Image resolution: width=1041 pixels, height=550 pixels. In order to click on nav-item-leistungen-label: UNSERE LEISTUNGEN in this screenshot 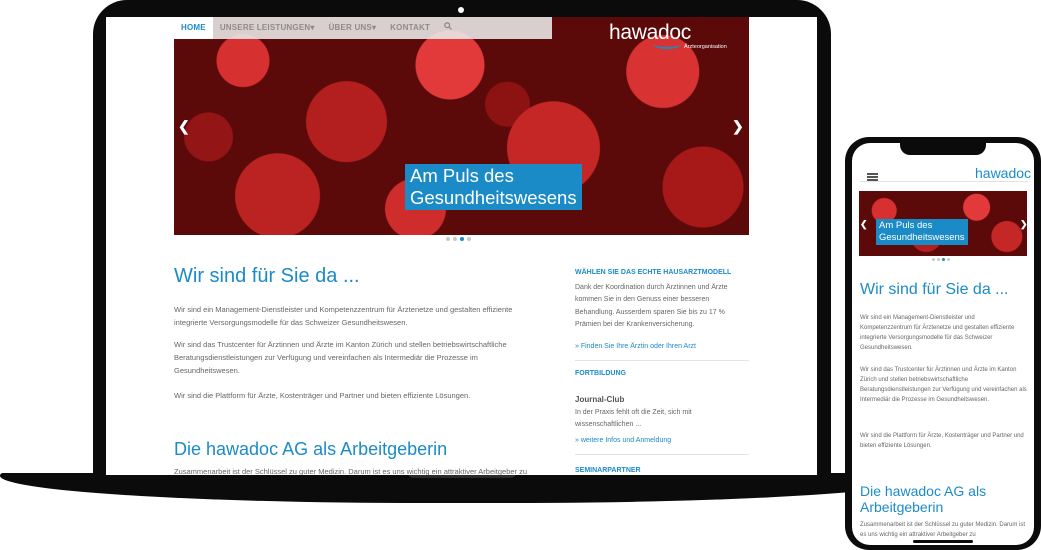, I will do `click(265, 27)`.